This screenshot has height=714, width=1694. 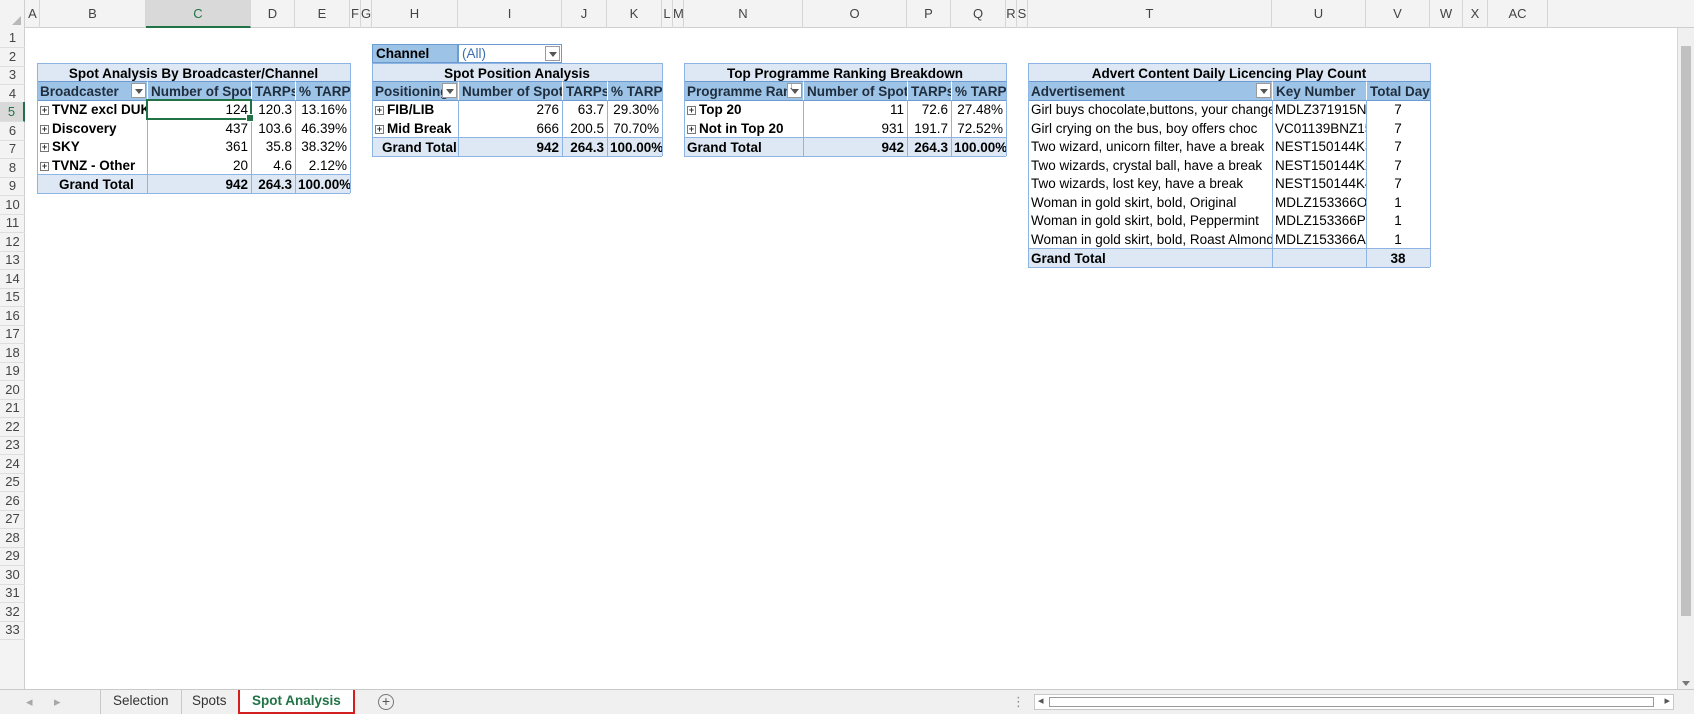 I want to click on column-header-r: R, so click(x=1011, y=14).